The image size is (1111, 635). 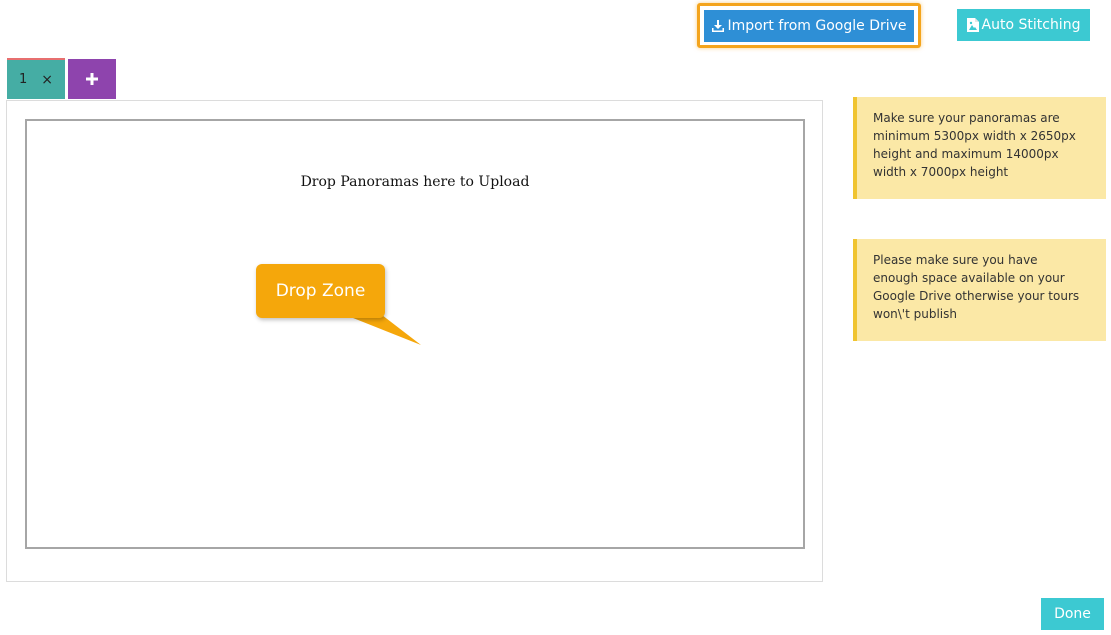 I want to click on drop-zone-text: Drop Panoramas here to Upload, so click(x=415, y=182).